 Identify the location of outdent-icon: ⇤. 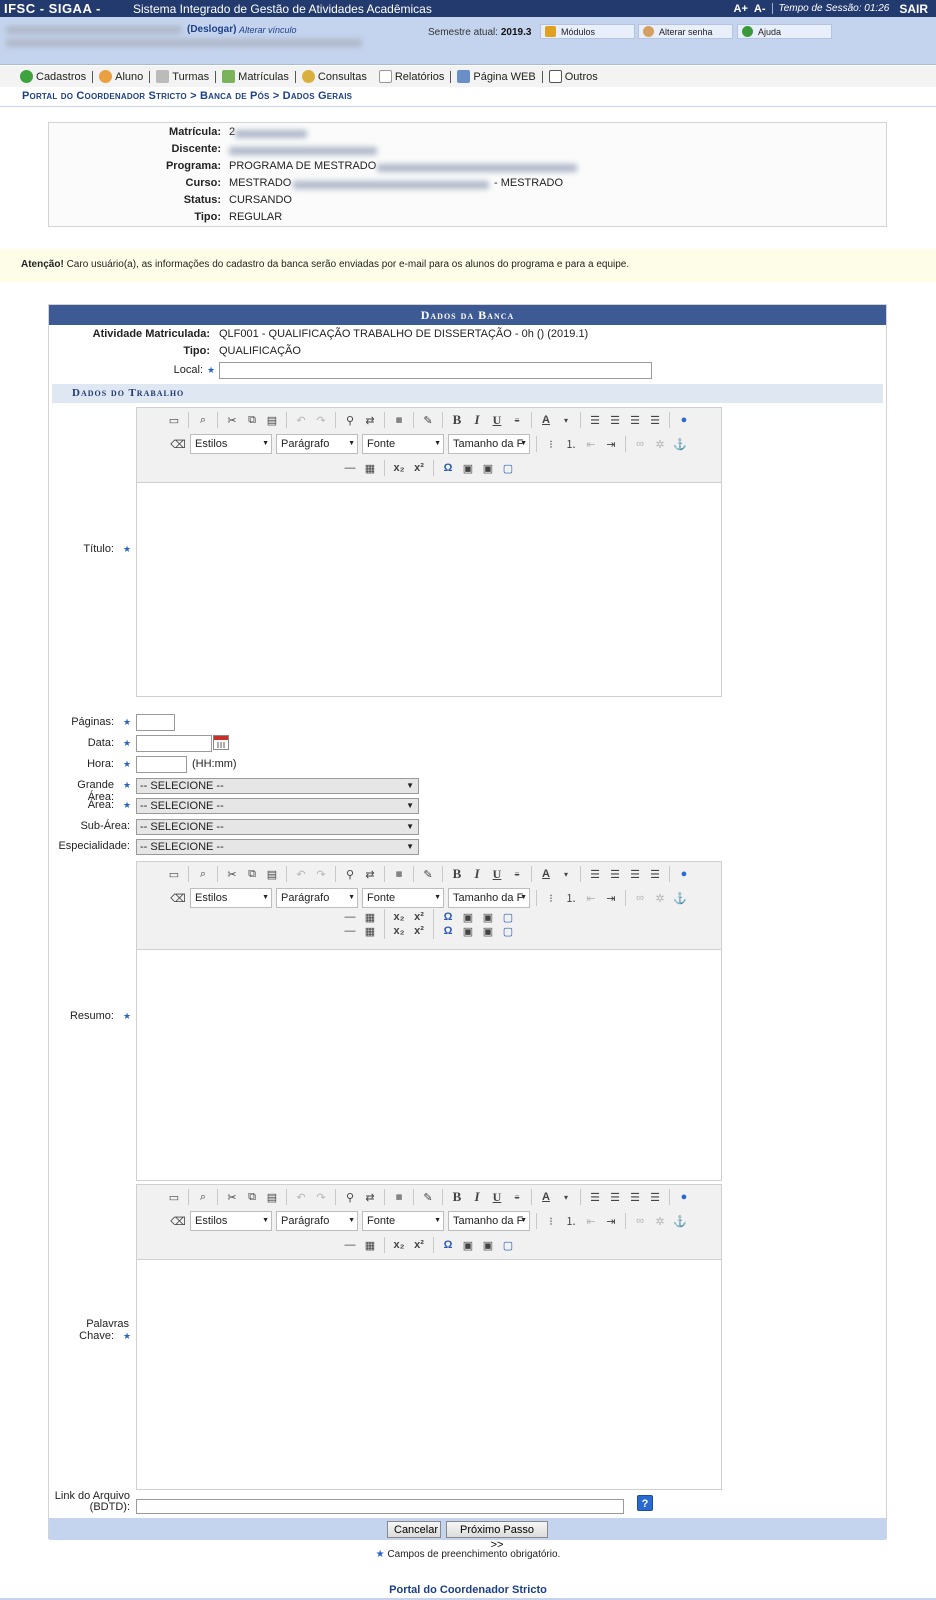
(591, 1221).